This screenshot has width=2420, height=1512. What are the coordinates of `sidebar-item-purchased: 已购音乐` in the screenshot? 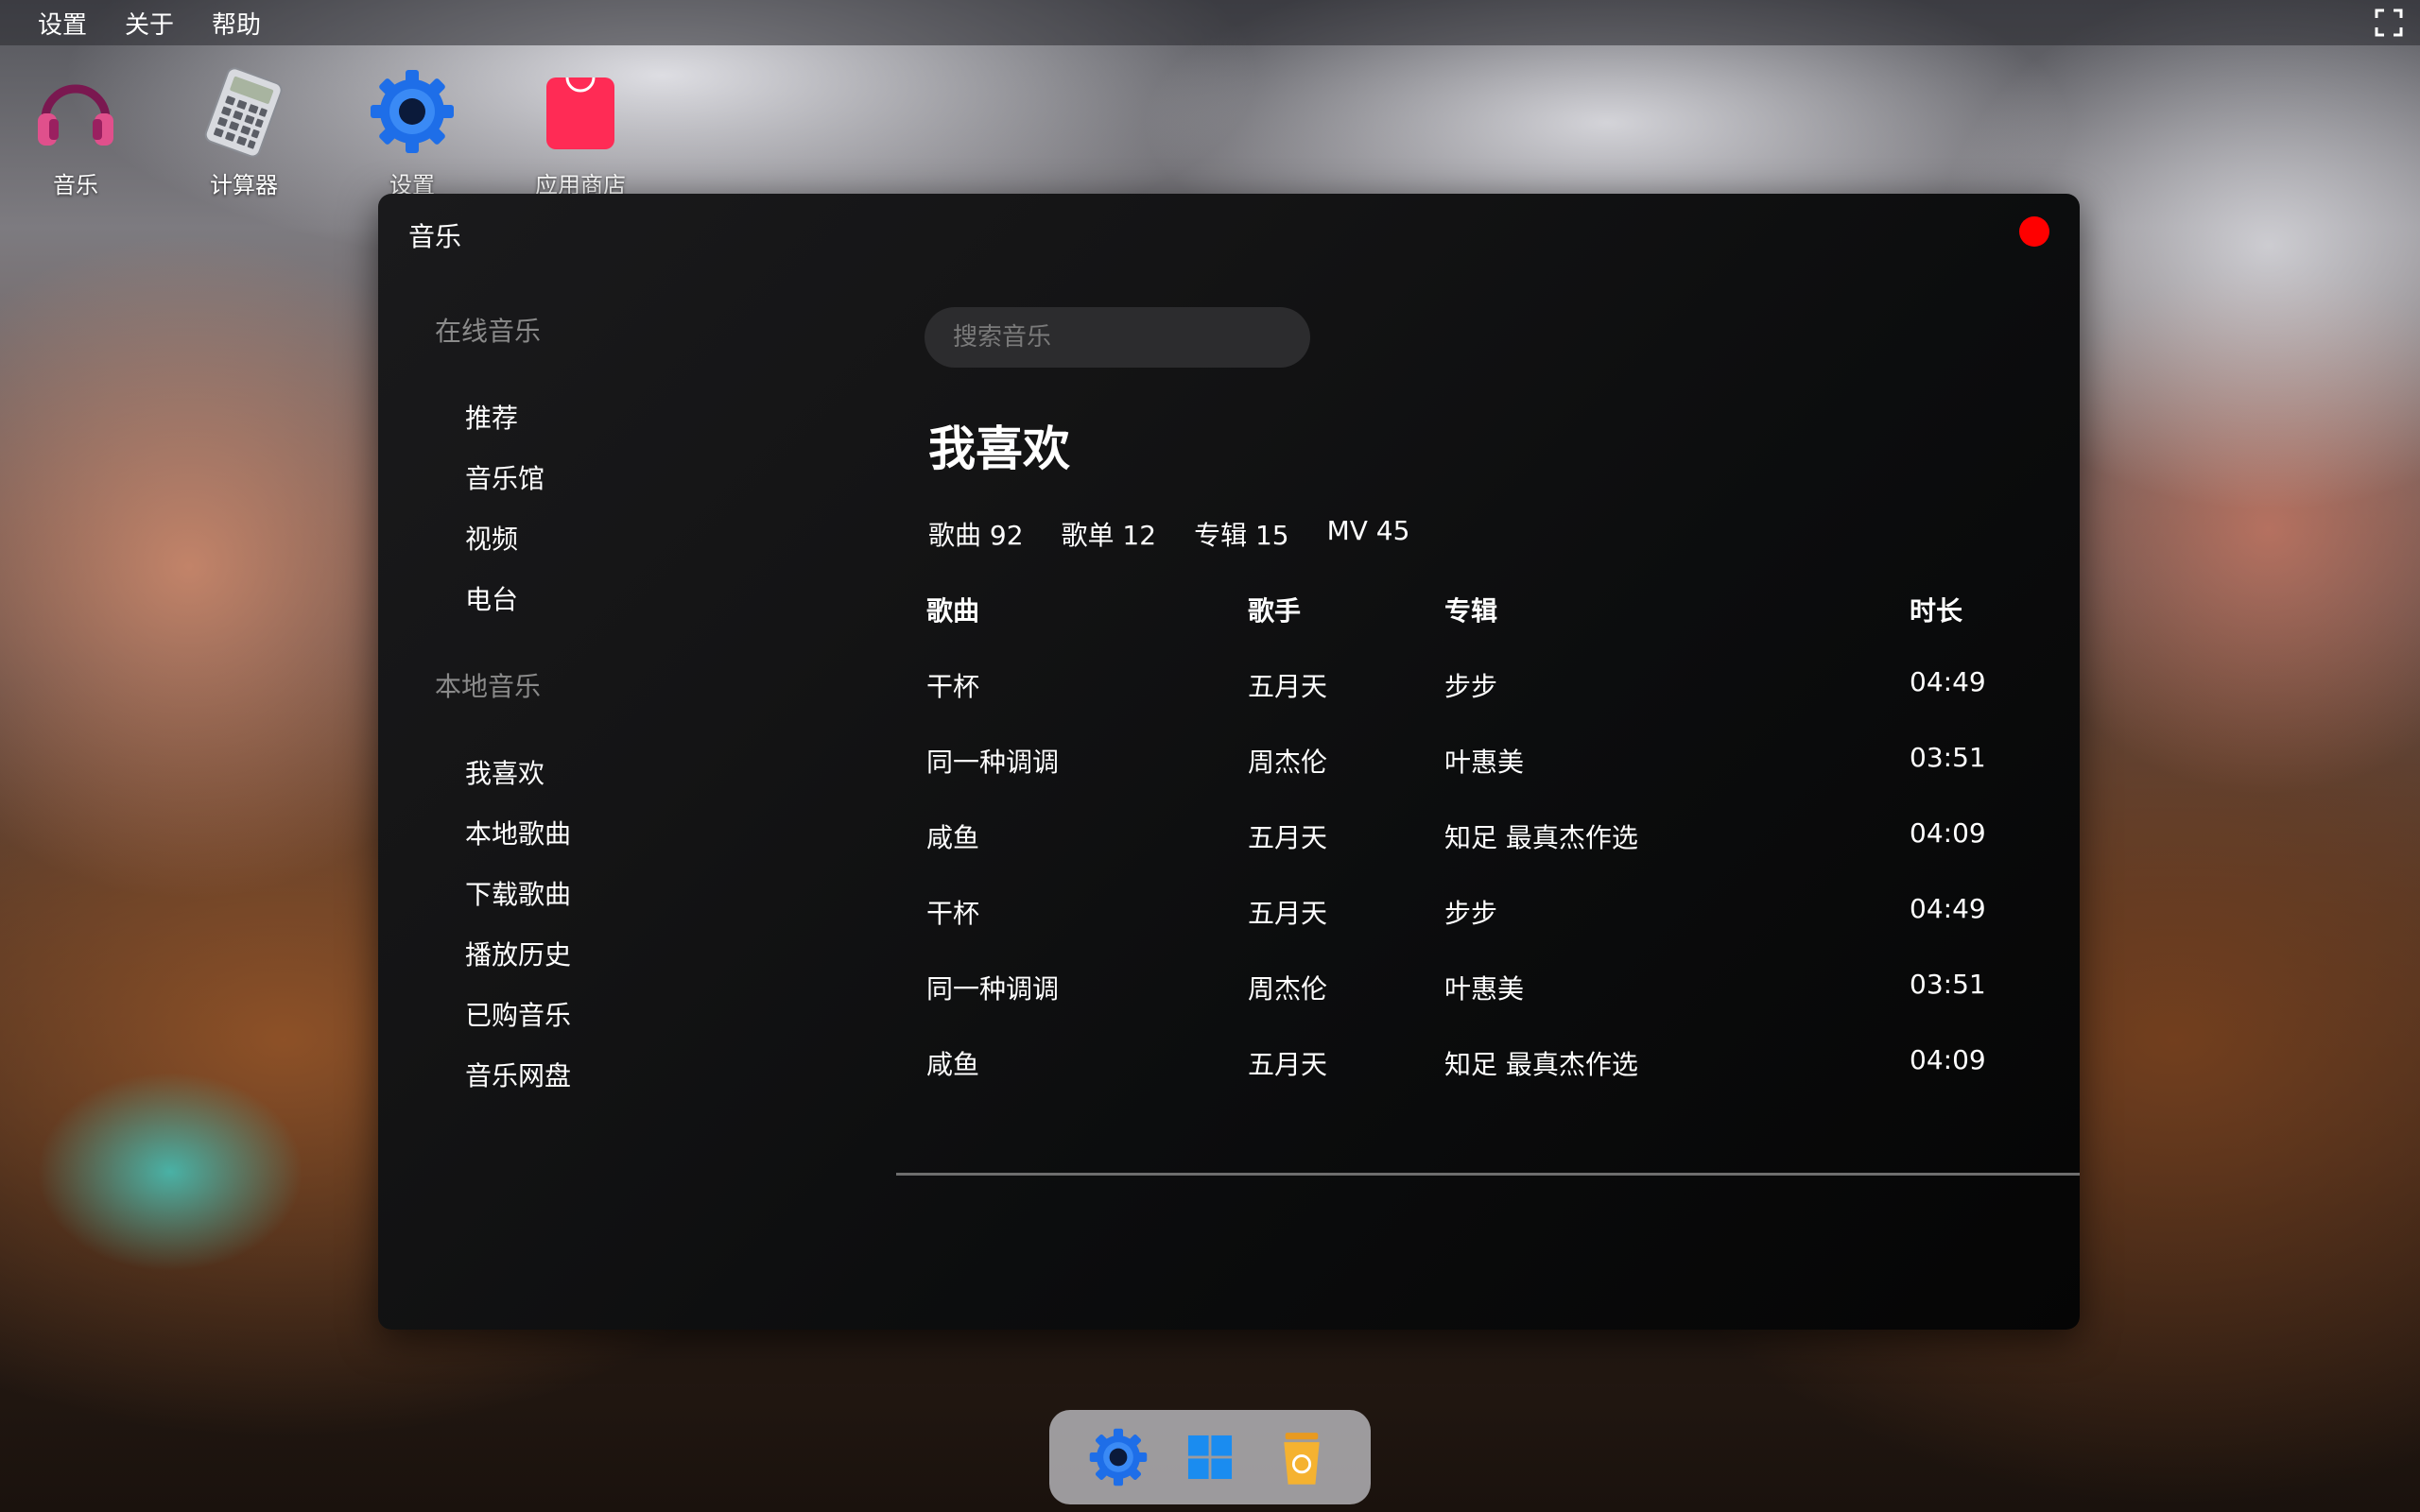 It's located at (518, 1014).